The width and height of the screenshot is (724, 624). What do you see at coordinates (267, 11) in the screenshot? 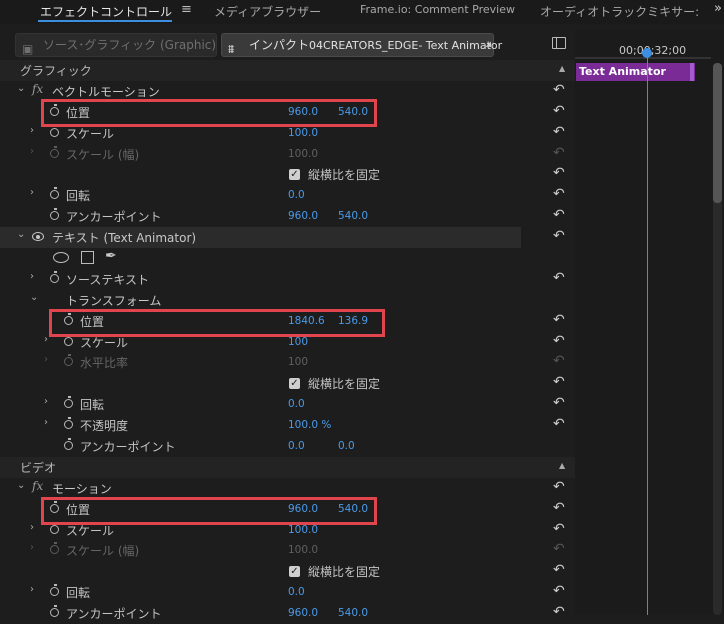
I see `tab-media-browser: メディアブラウザー` at bounding box center [267, 11].